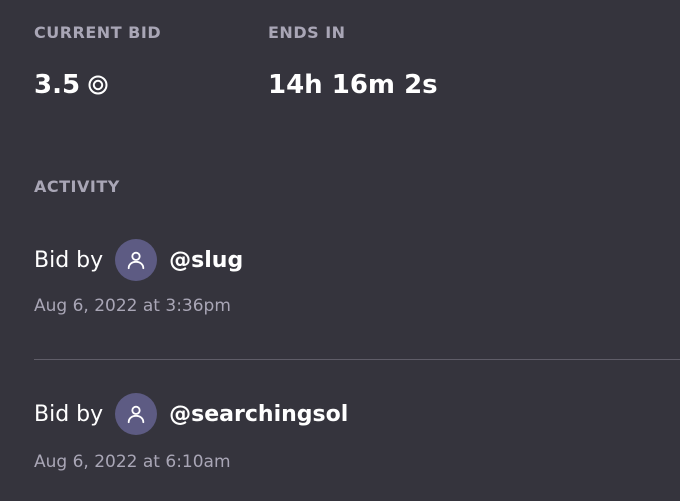  What do you see at coordinates (307, 32) in the screenshot?
I see `ends-in-label: ENDS IN` at bounding box center [307, 32].